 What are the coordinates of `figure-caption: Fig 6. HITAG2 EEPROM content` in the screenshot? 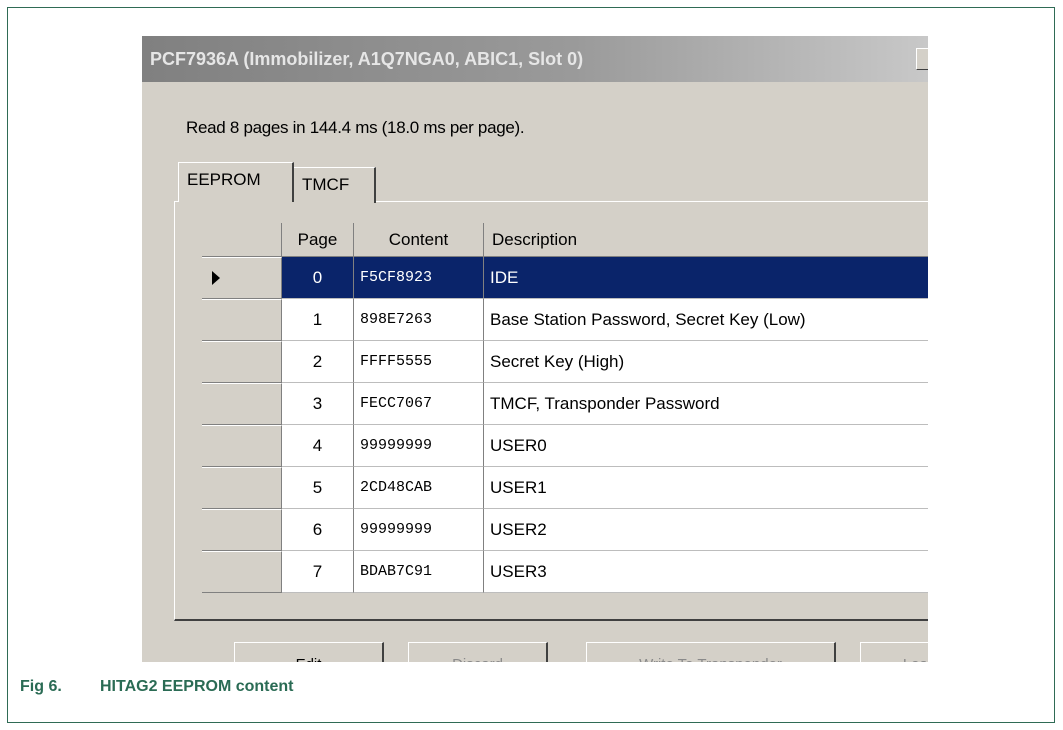 It's located at (157, 687).